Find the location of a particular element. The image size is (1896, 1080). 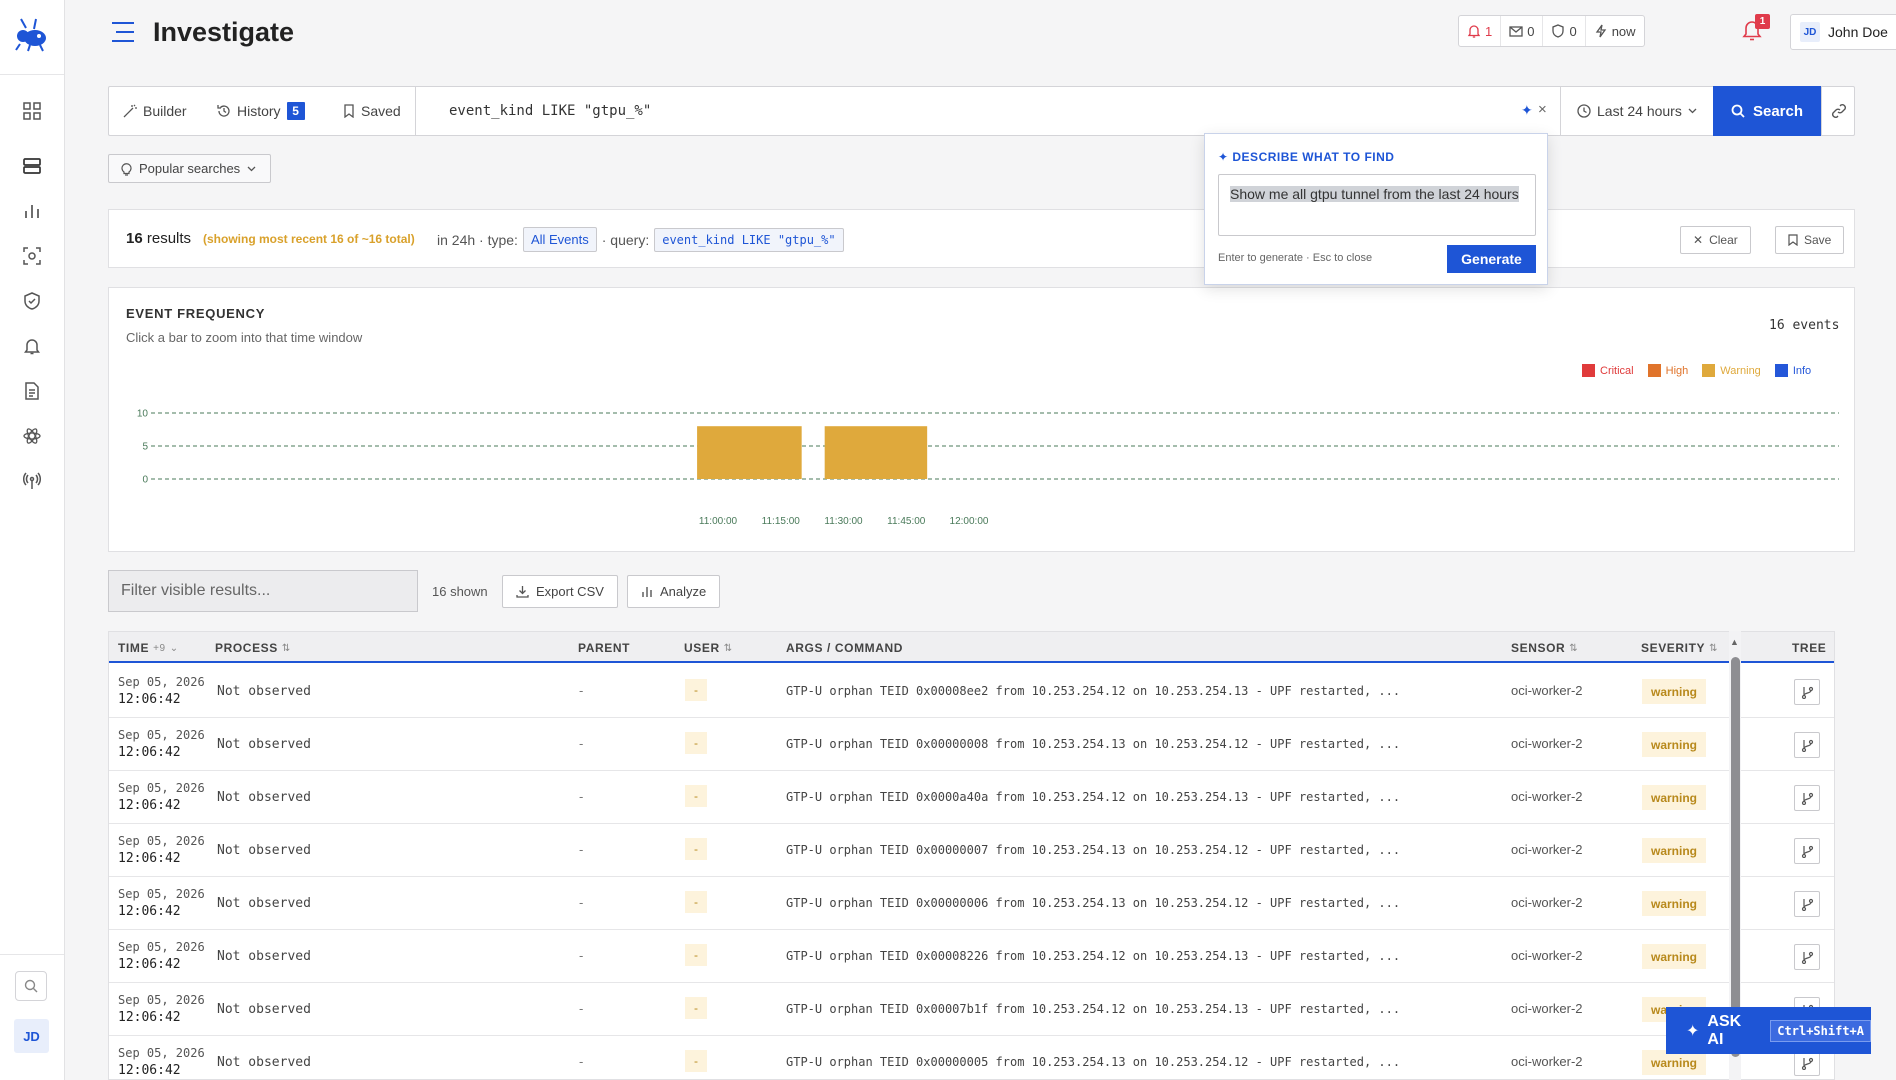

query-input: event_kind LIKE "gtpu_%" is located at coordinates (1034, 111).